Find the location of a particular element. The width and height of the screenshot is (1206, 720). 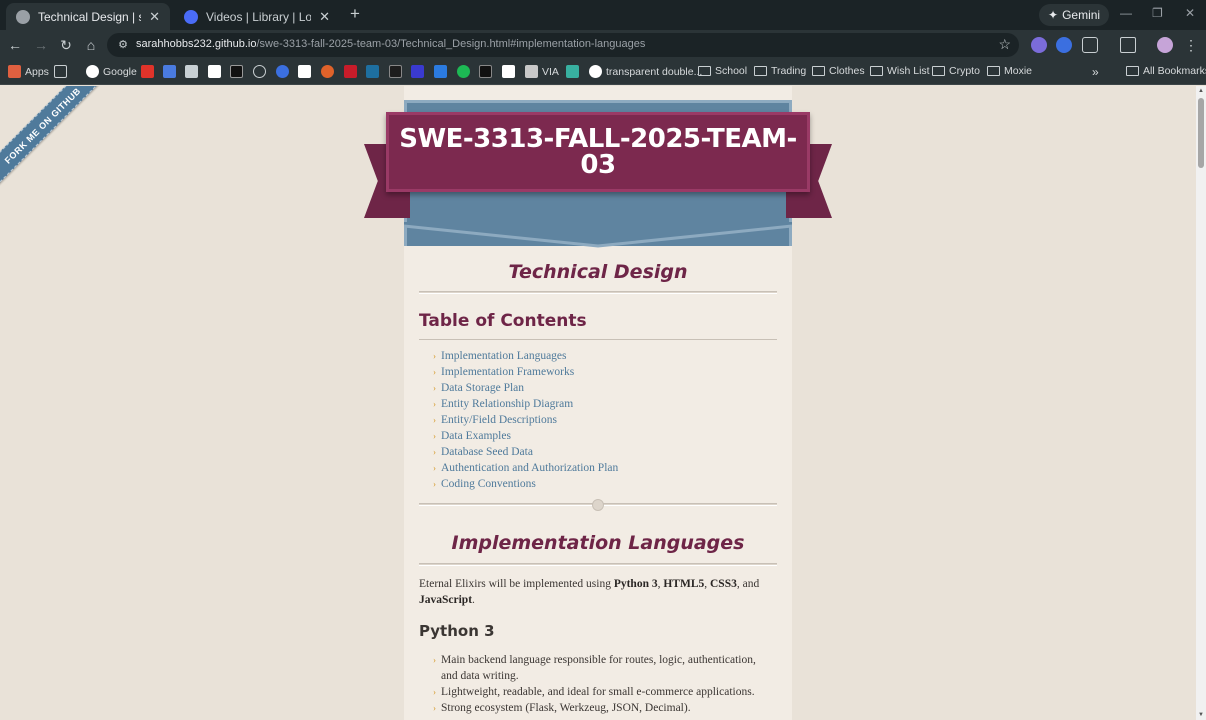

restore-icon: ❐ is located at coordinates (1157, 13).